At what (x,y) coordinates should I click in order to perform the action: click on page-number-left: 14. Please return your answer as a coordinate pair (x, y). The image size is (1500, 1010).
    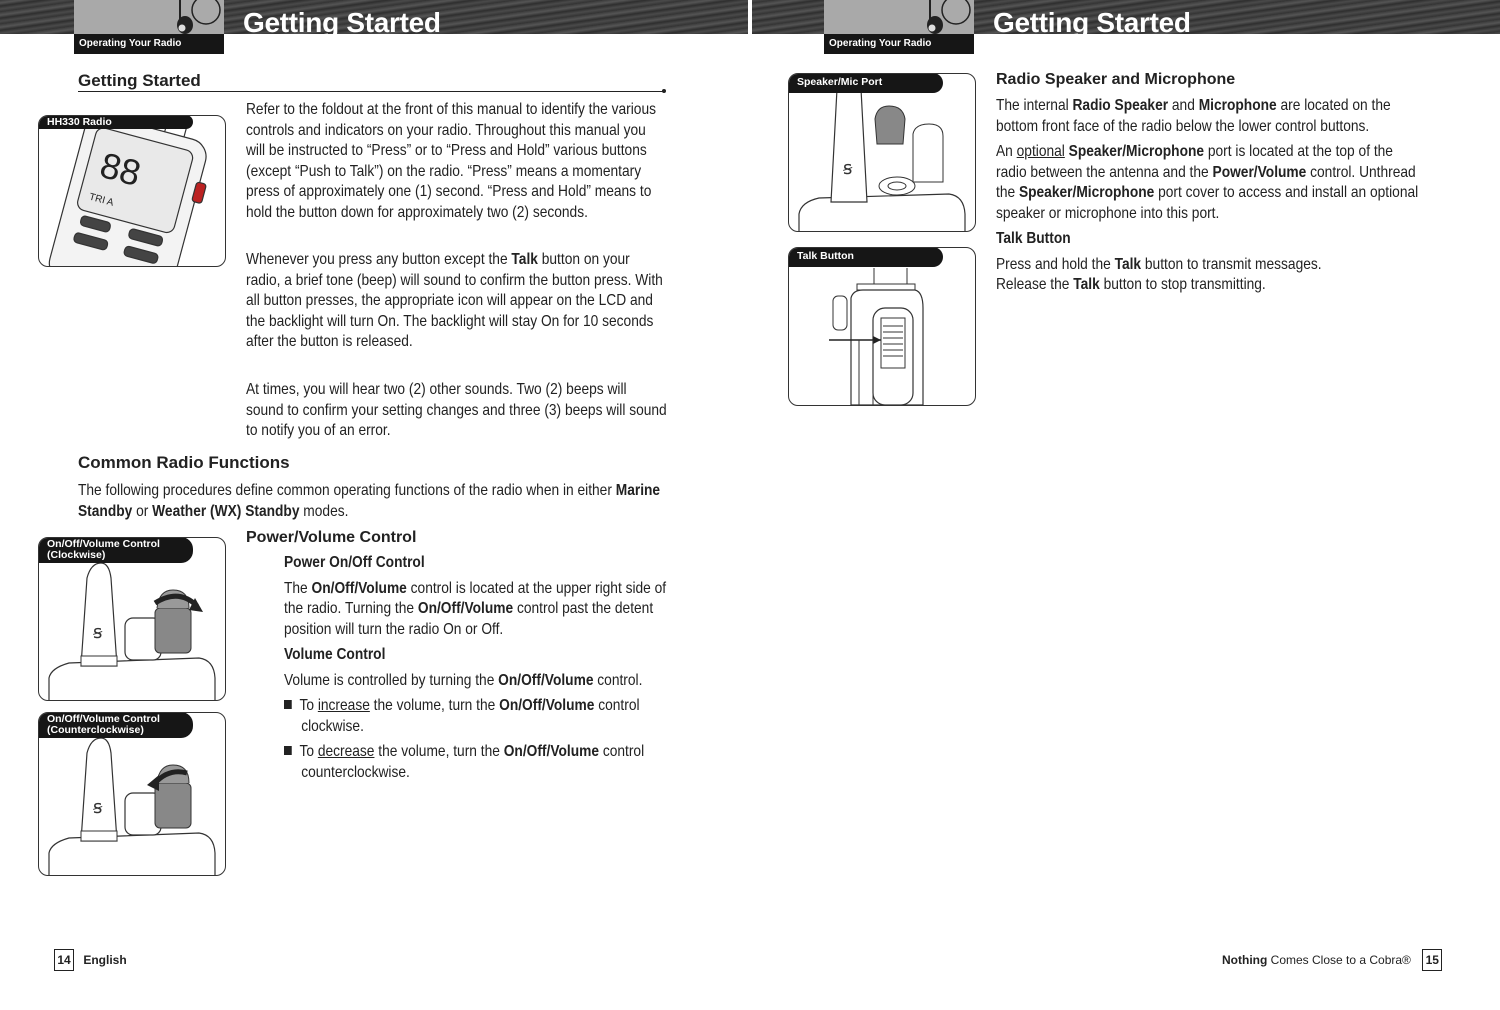
    Looking at the image, I should click on (64, 960).